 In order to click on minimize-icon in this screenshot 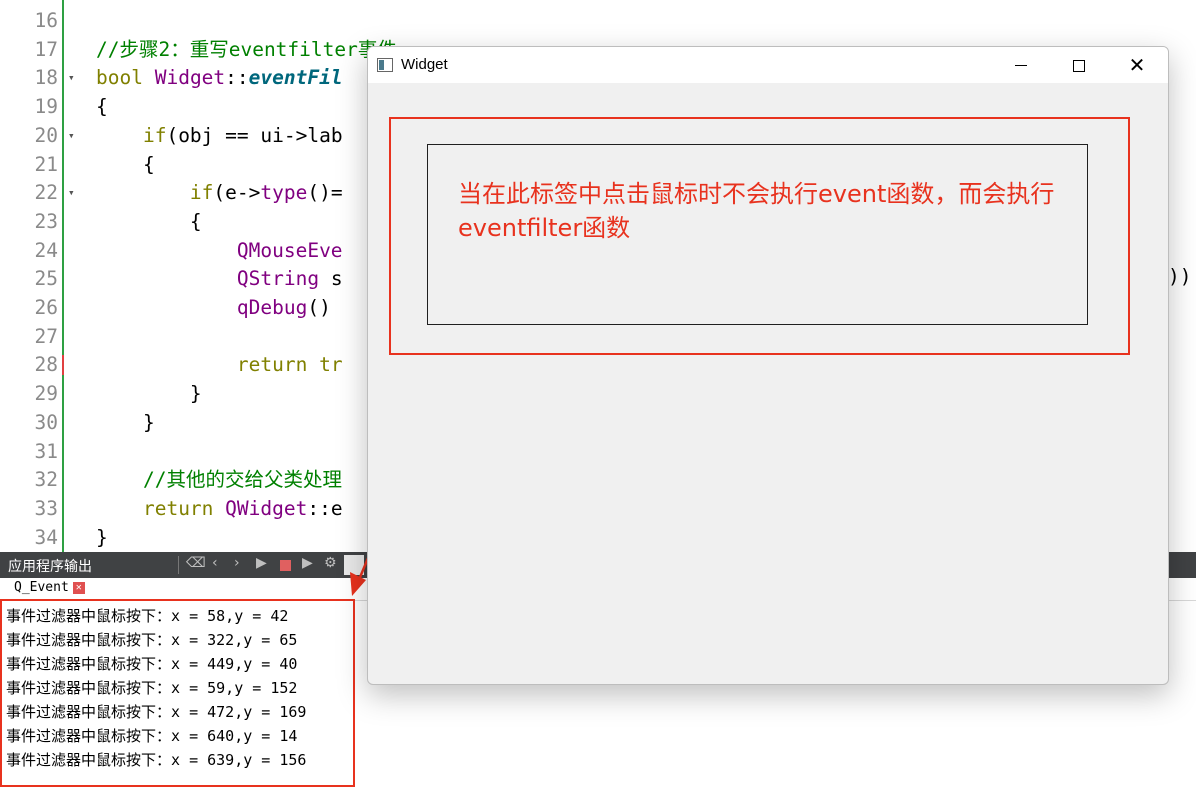, I will do `click(1021, 65)`.